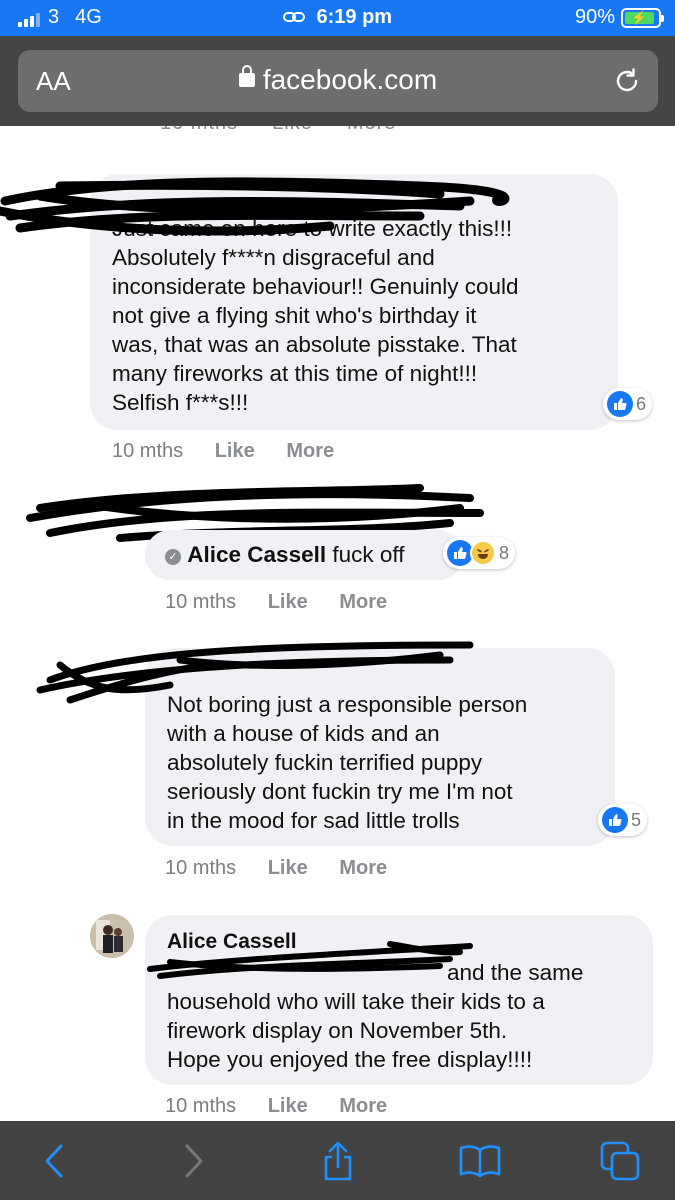 The height and width of the screenshot is (1200, 675). I want to click on cut-off-meta: 10 mthsLikeMore, so click(295, 130).